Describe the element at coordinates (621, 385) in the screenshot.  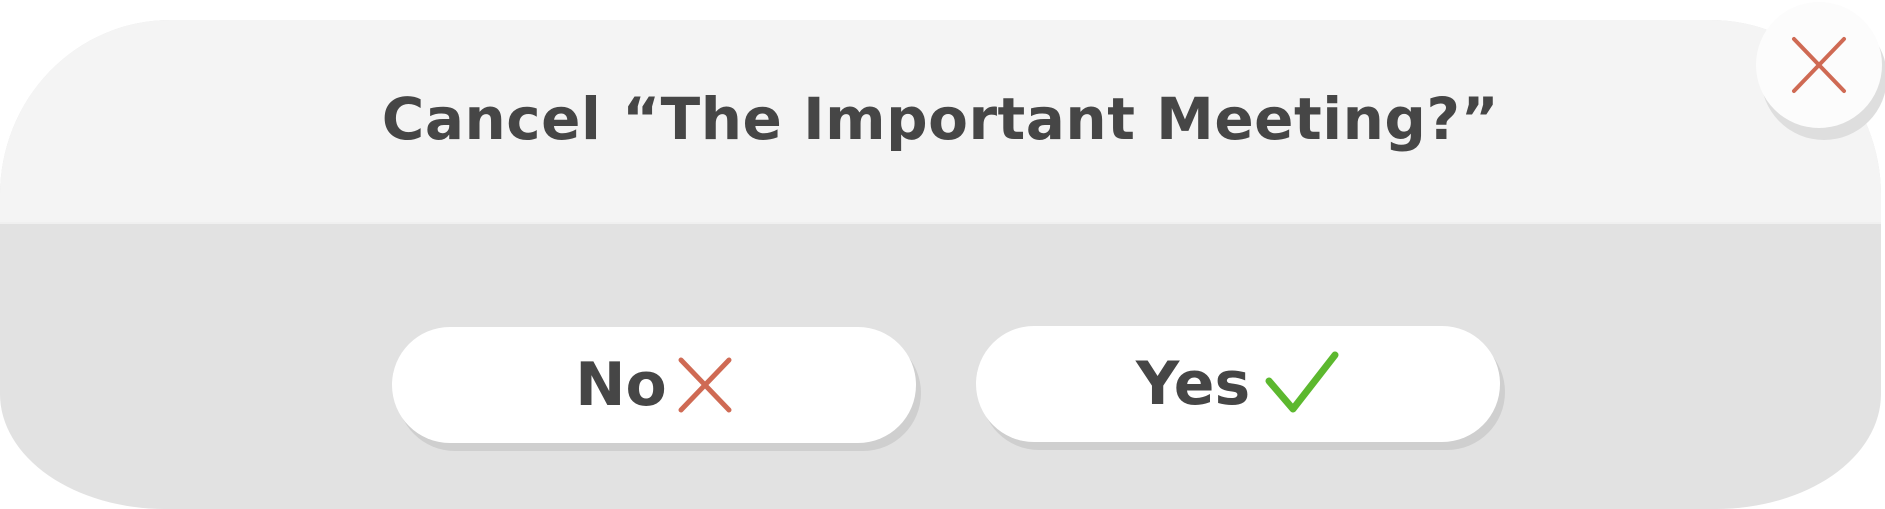
I see `no-button-label: No` at that location.